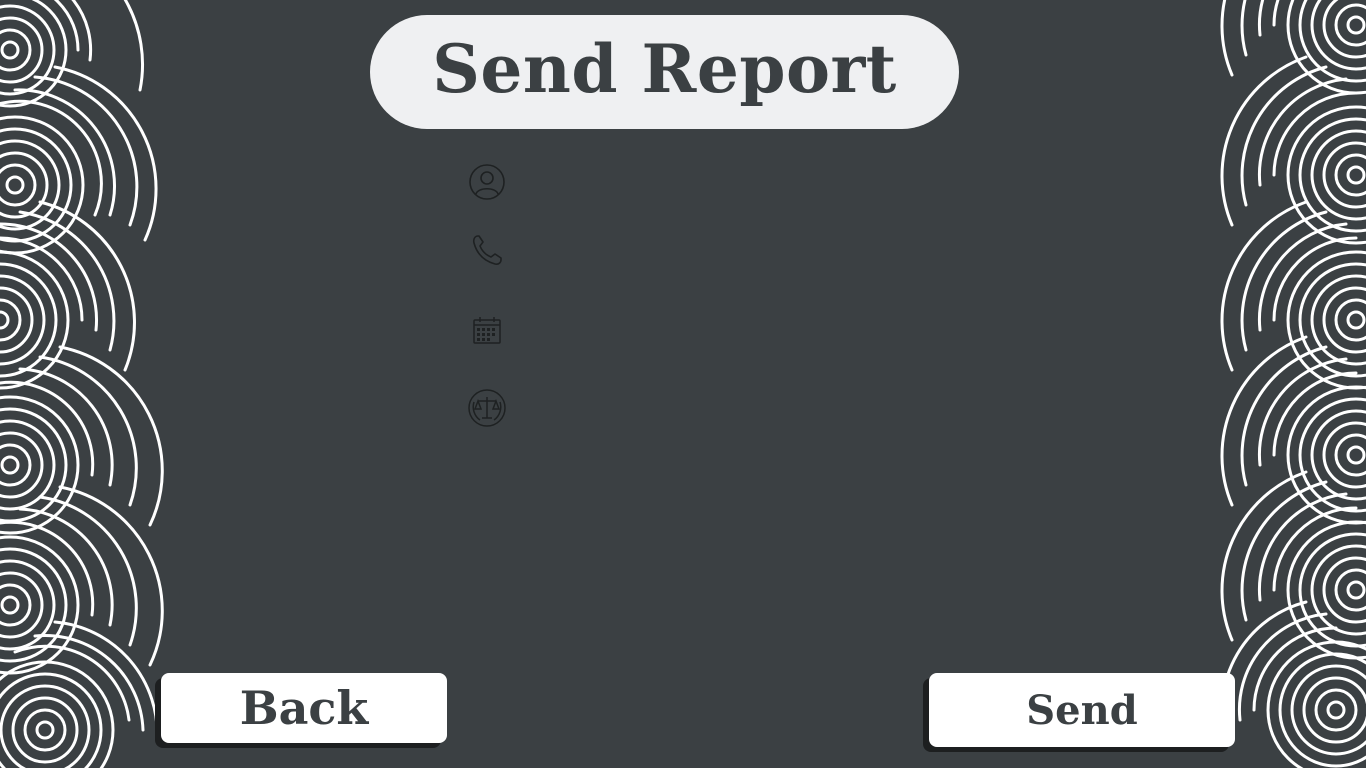 The height and width of the screenshot is (768, 1366). I want to click on phone-field, so click(487, 250).